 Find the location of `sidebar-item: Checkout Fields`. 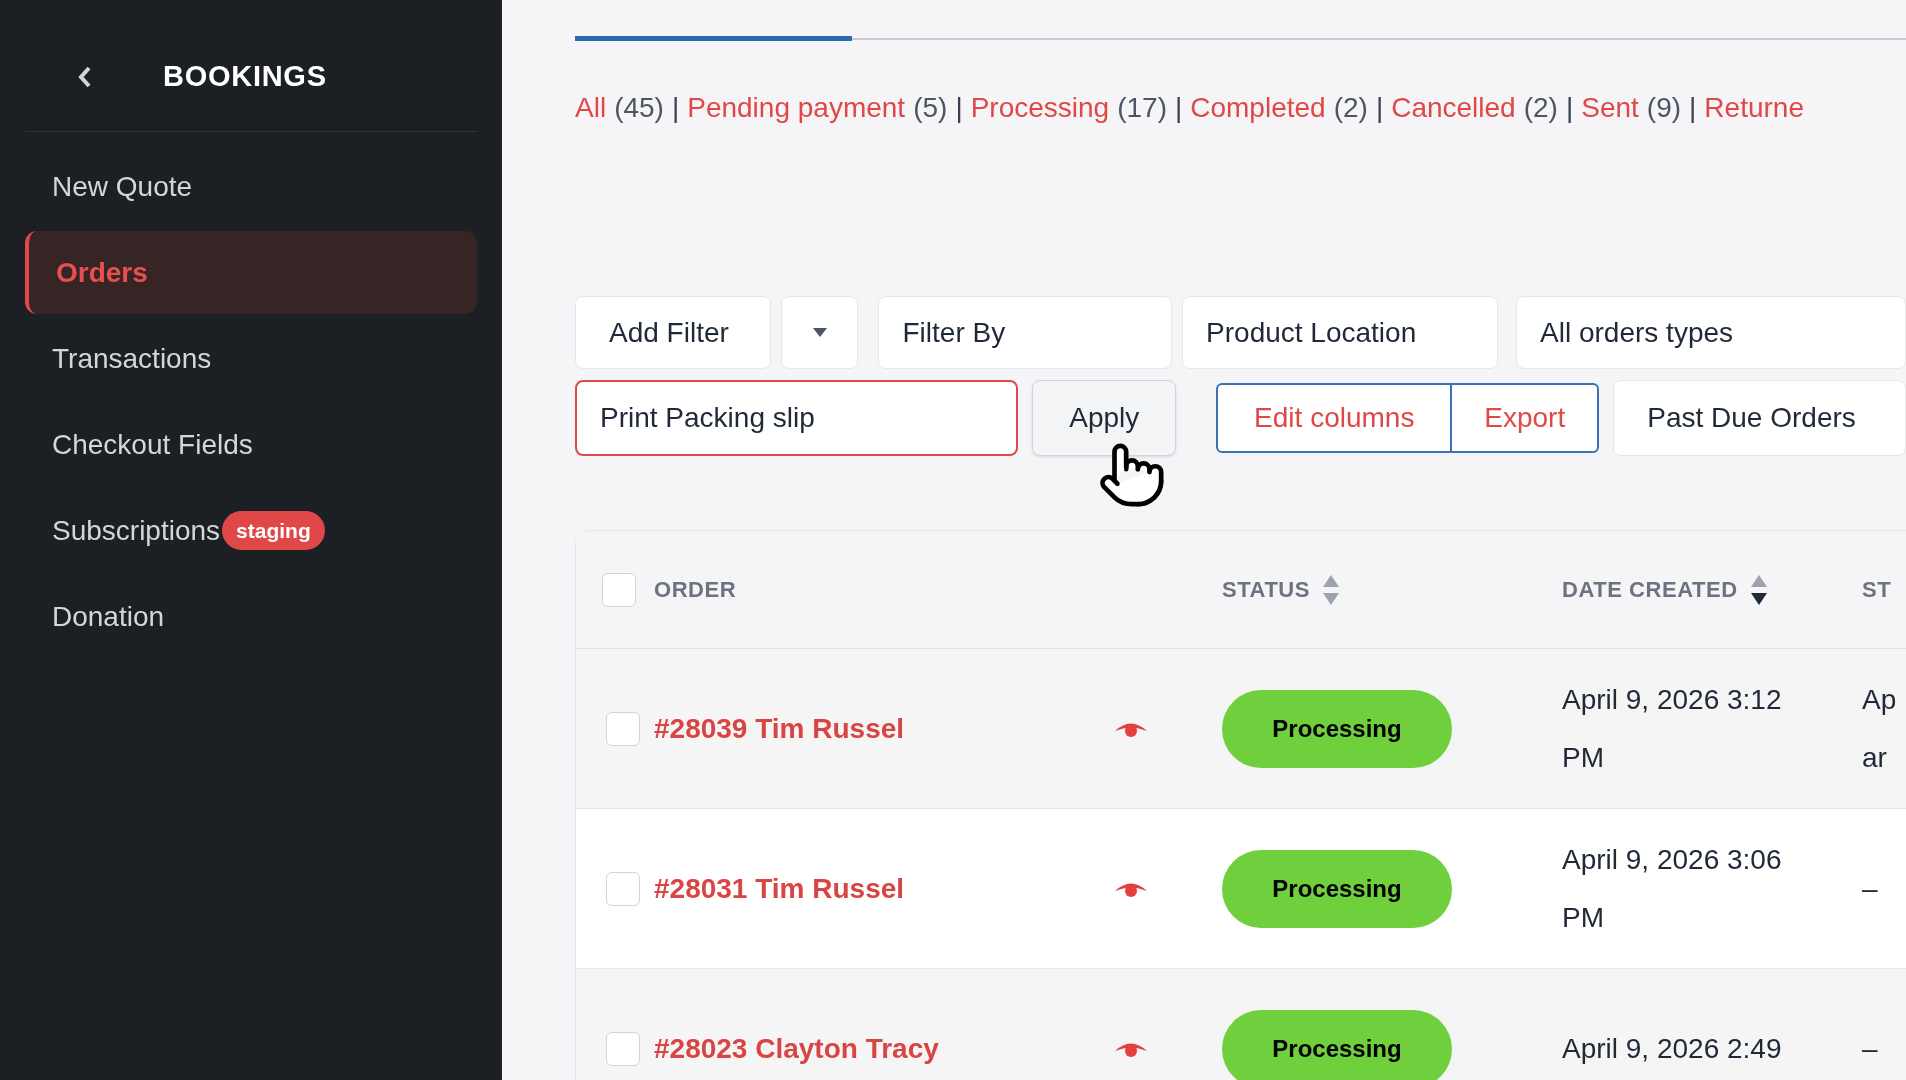

sidebar-item: Checkout Fields is located at coordinates (251, 444).